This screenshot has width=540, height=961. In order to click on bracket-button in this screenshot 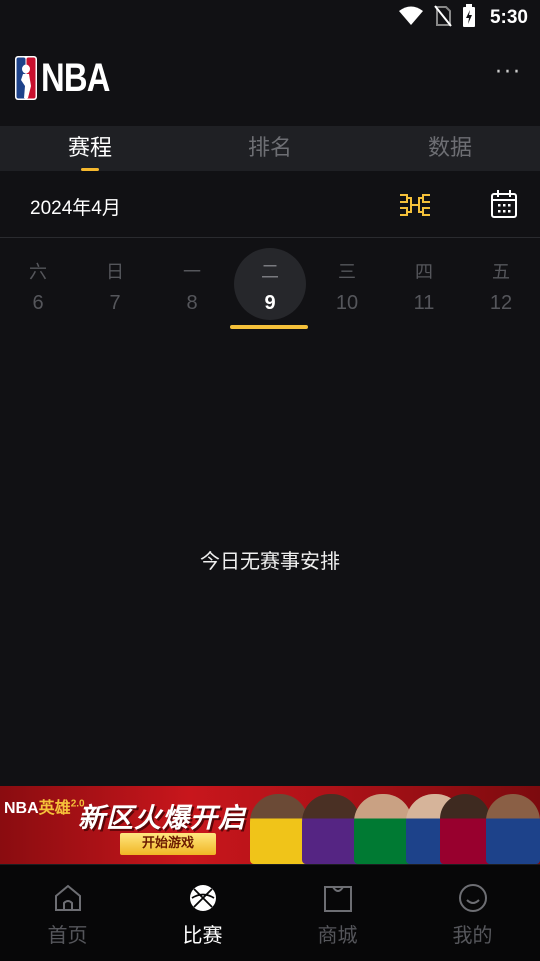, I will do `click(415, 207)`.